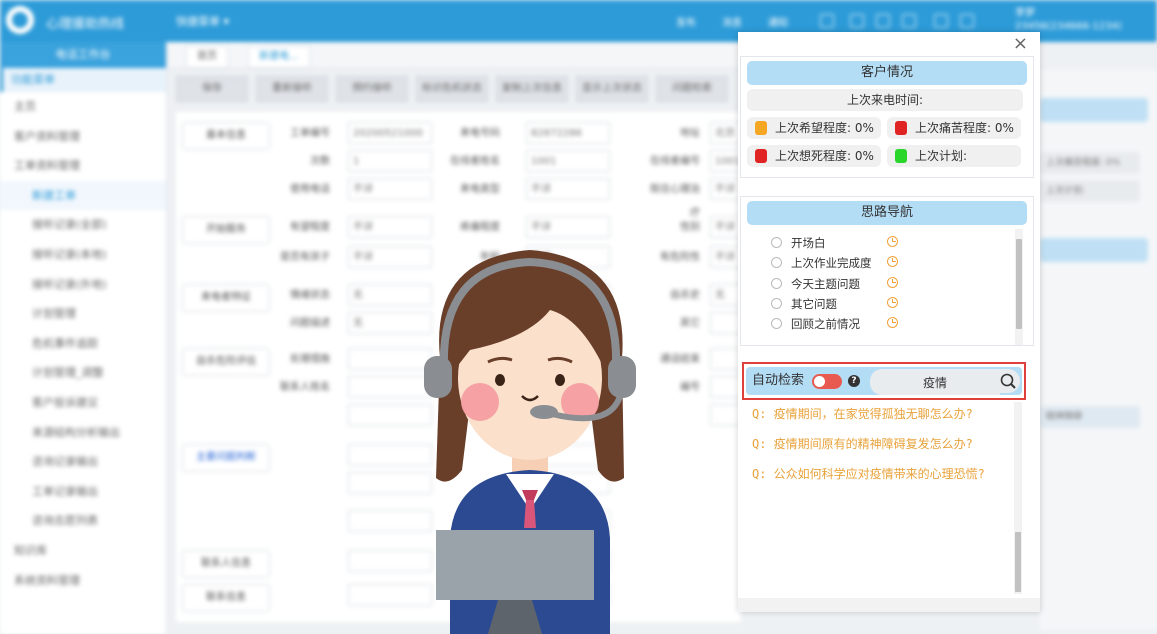  What do you see at coordinates (532, 89) in the screenshot?
I see `toolbar-button: 复制上次信息` at bounding box center [532, 89].